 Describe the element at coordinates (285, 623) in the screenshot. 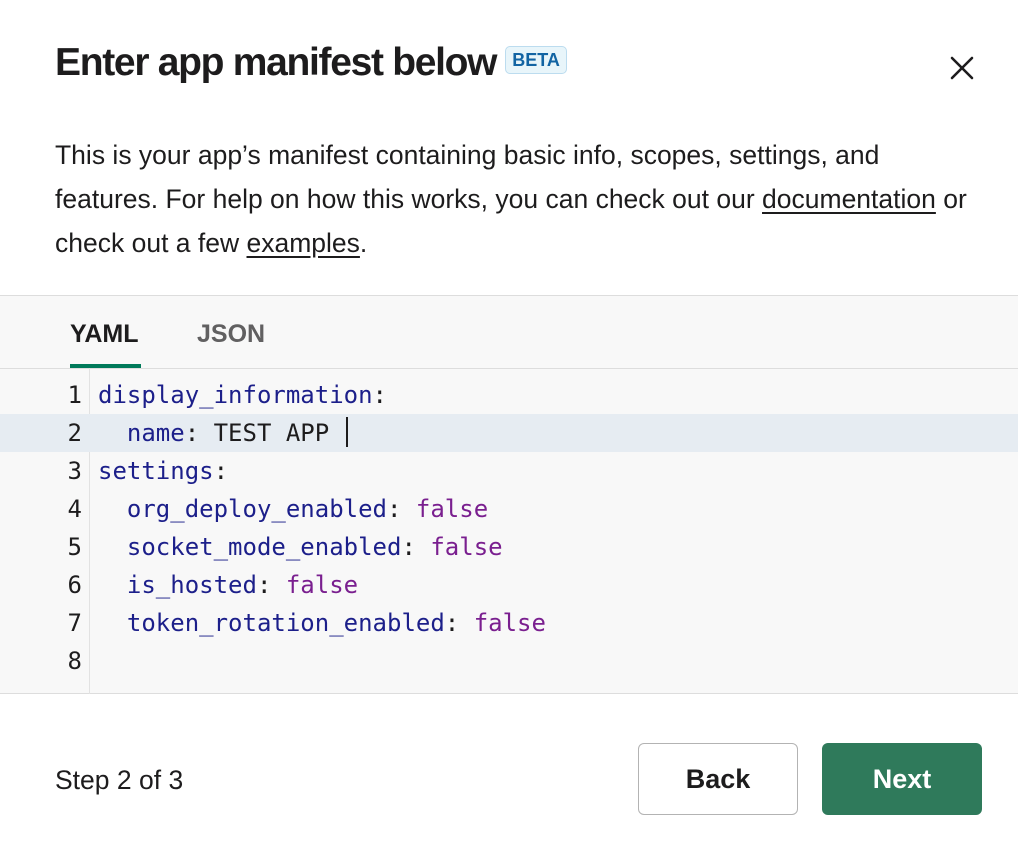

I see `yaml-key: token_rotation_enabled` at that location.